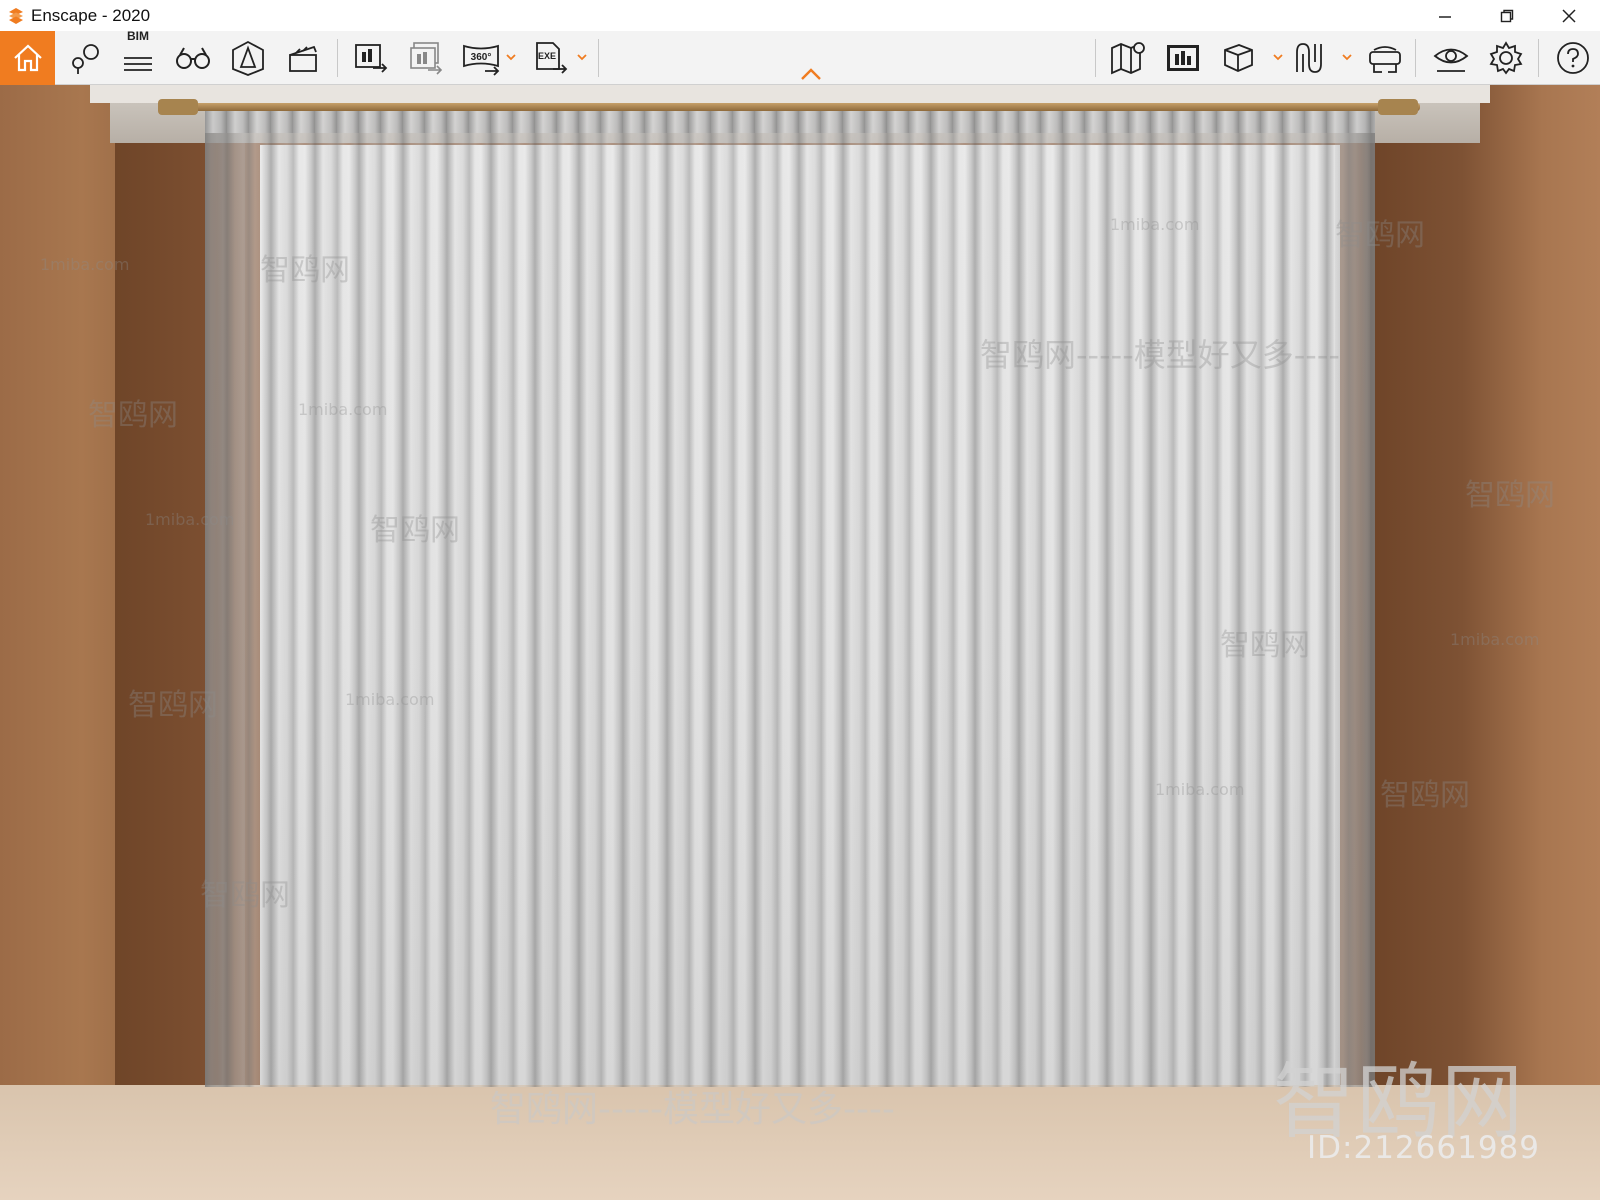 The height and width of the screenshot is (1200, 1600). I want to click on walk-mode-button, so click(193, 58).